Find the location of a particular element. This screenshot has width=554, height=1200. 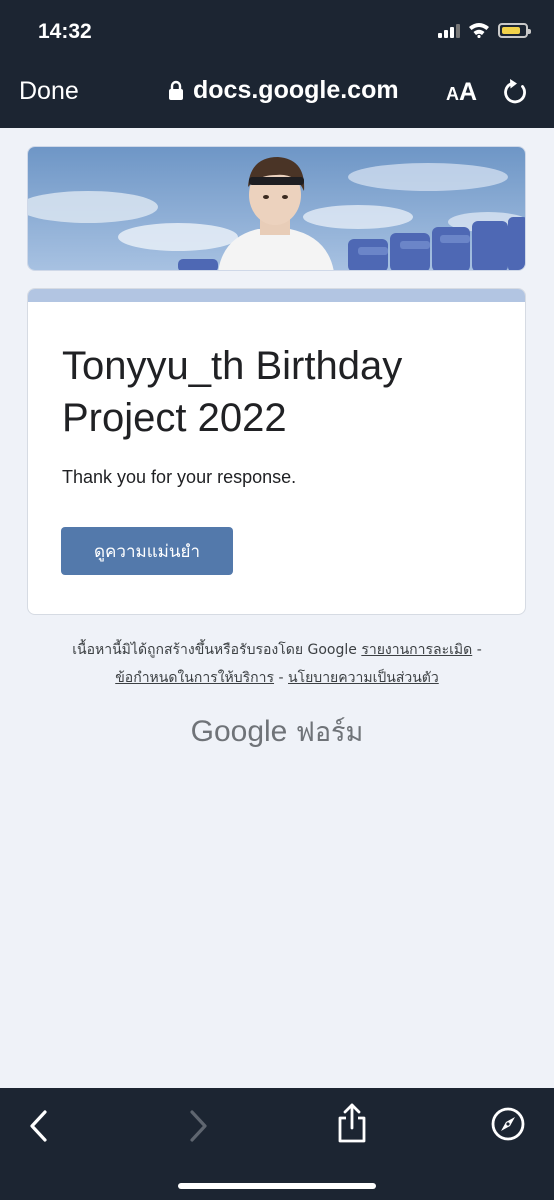

lock-icon is located at coordinates (176, 90).